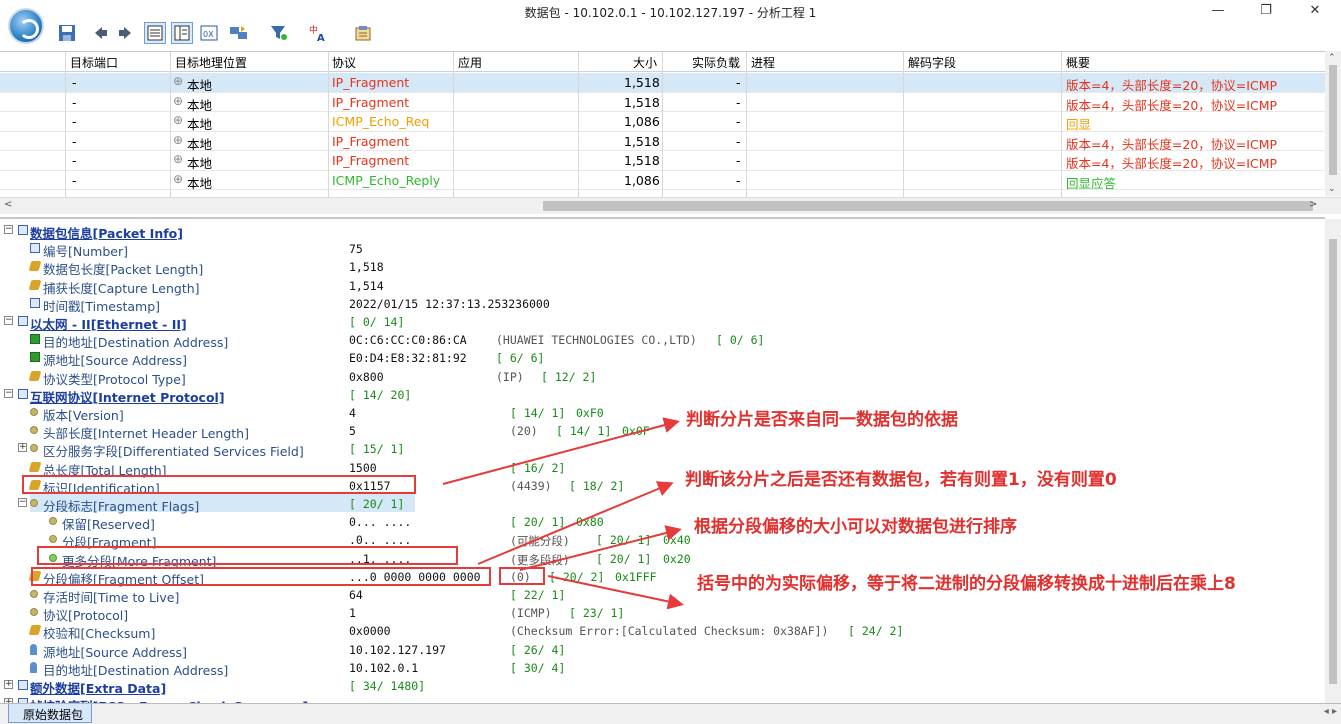 The width and height of the screenshot is (1341, 724). I want to click on tag-icon, so click(35, 630).